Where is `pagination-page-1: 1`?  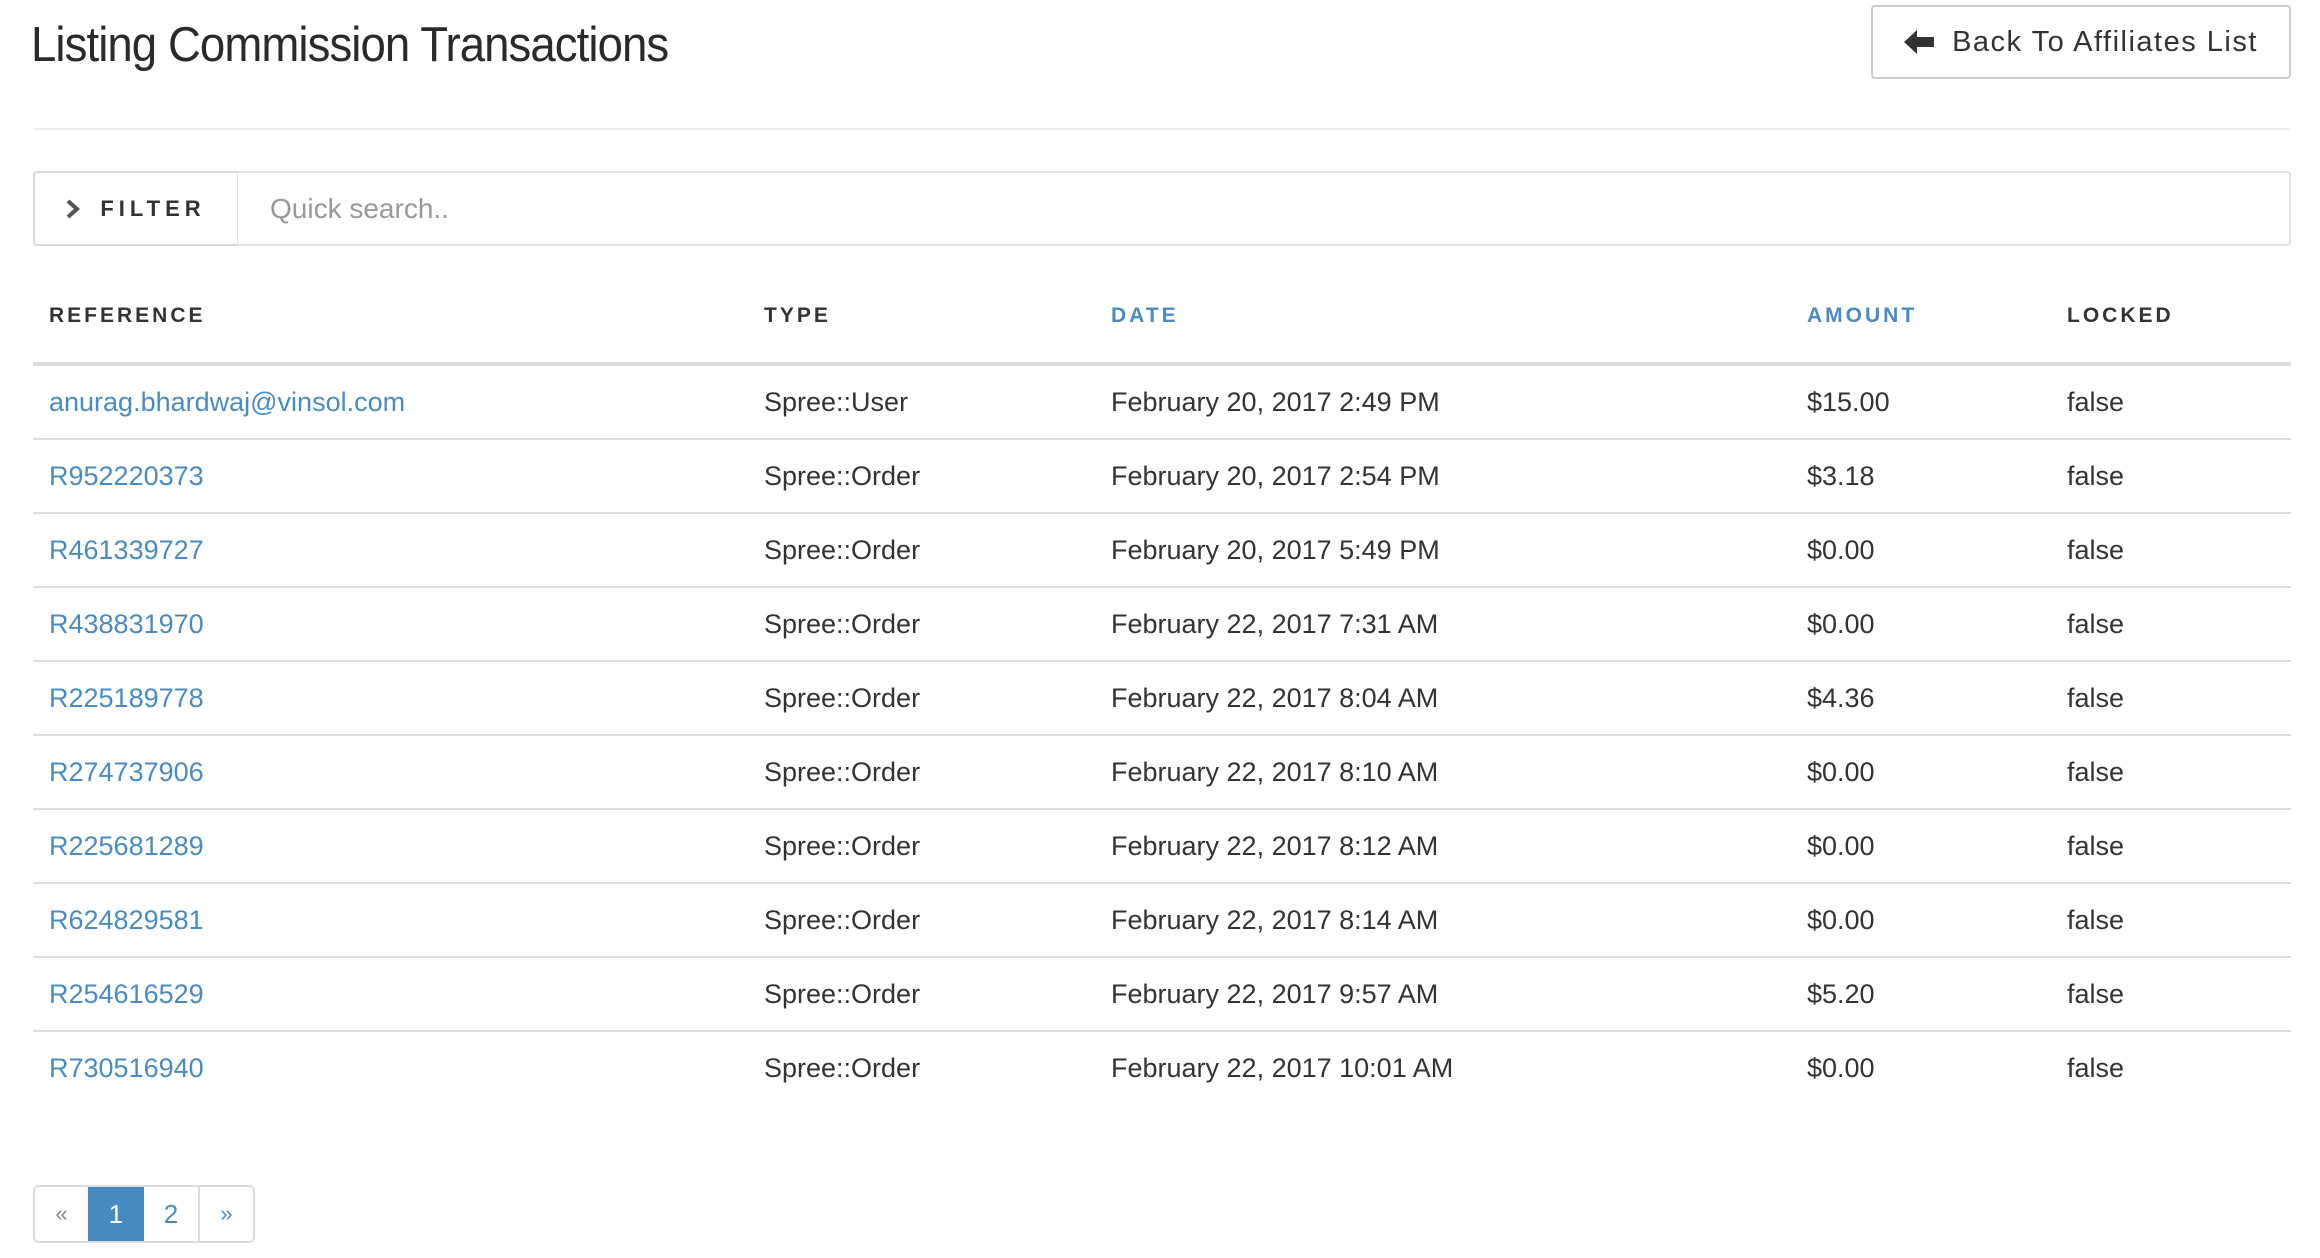
pagination-page-1: 1 is located at coordinates (116, 1214).